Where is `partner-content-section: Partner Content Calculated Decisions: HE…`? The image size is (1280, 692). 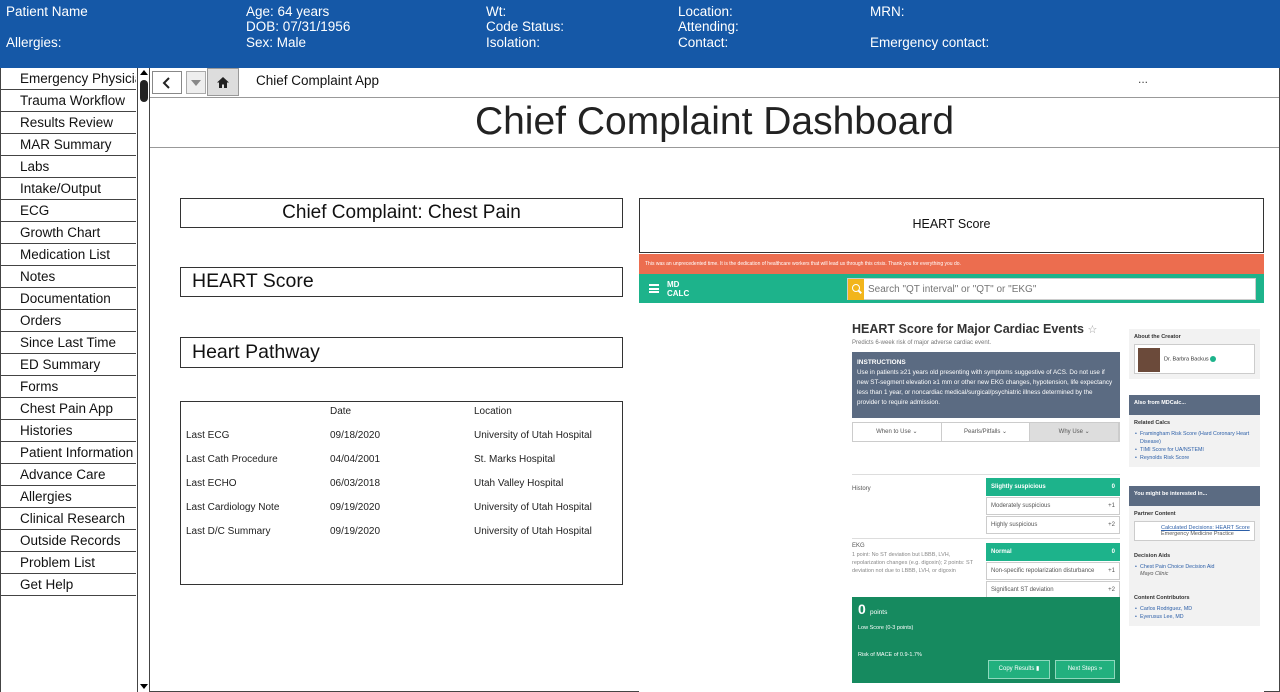 partner-content-section: Partner Content Calculated Decisions: HE… is located at coordinates (1194, 566).